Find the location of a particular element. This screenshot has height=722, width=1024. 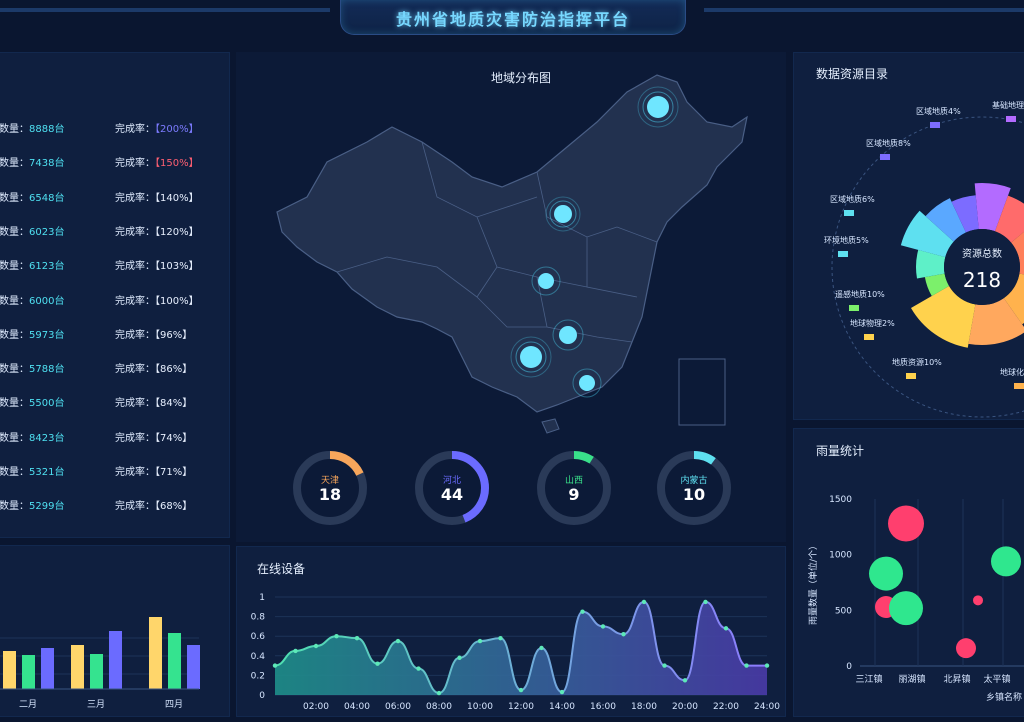

page-title: 贵州省地质灾害防治指挥平台 is located at coordinates (512, 19).